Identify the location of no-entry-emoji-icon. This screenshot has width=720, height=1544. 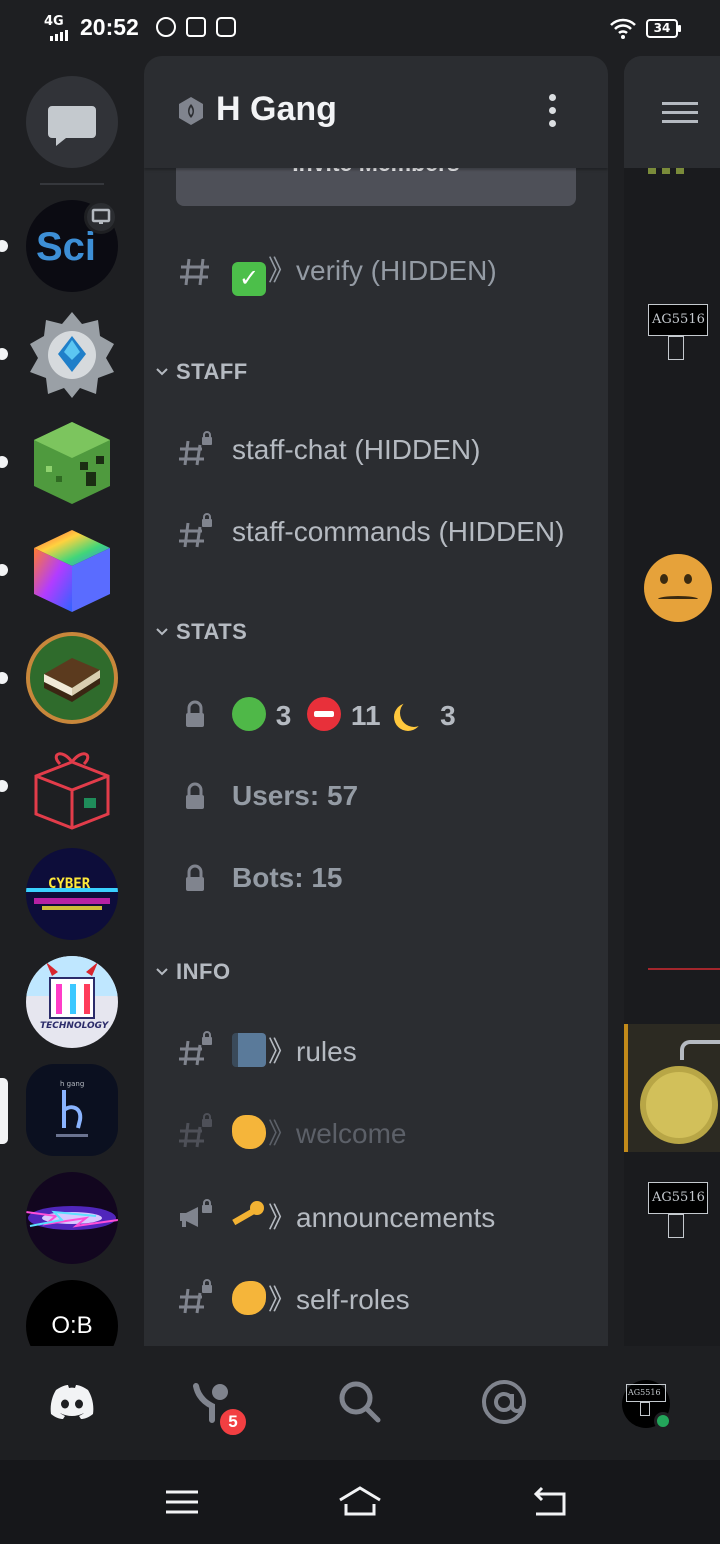
(324, 713).